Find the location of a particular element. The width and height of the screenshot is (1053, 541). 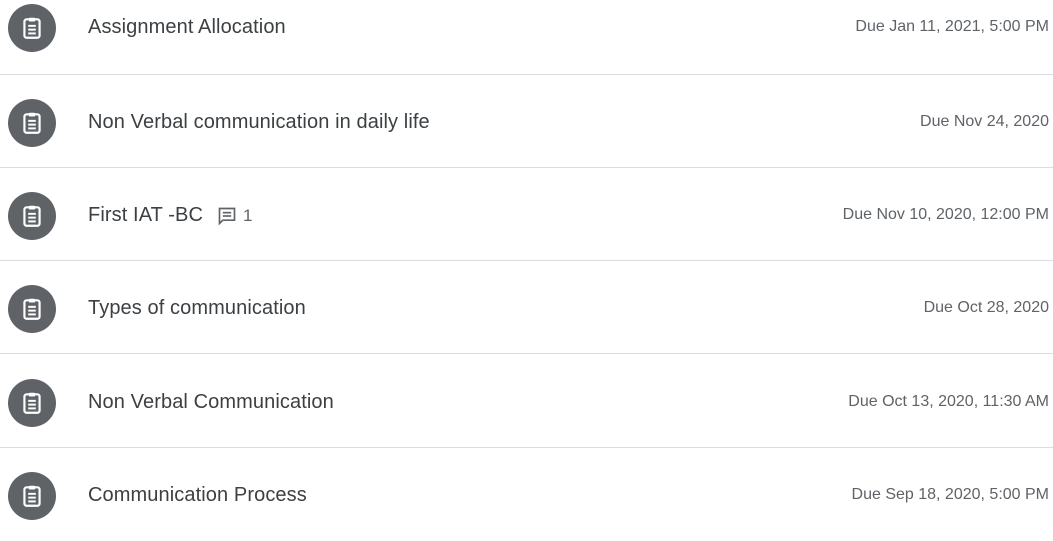

assignment-title: First IAT -BC is located at coordinates (145, 215).